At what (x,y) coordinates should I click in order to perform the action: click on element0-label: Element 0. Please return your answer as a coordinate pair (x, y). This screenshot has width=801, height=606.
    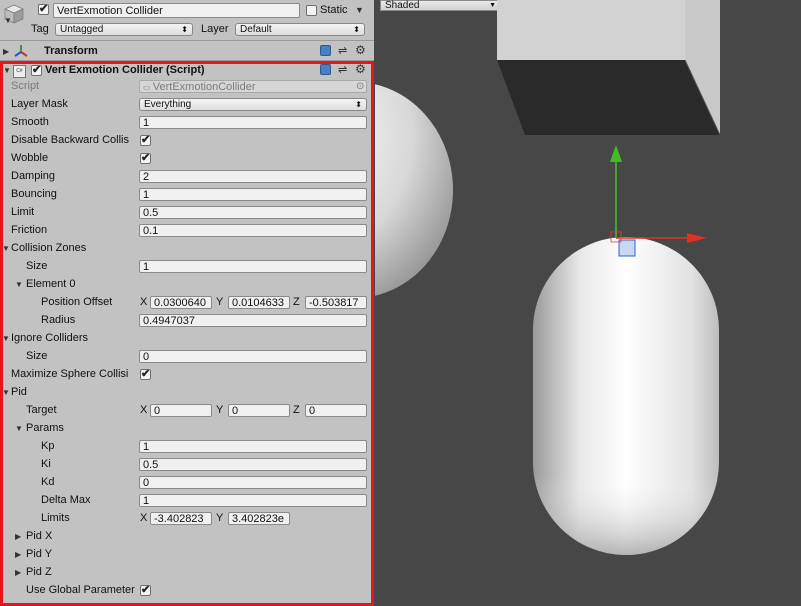
    Looking at the image, I should click on (51, 284).